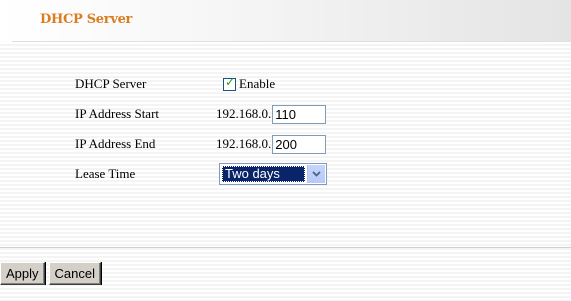 The image size is (571, 301). Describe the element at coordinates (111, 83) in the screenshot. I see `dhcp-server-label: DHCP Server` at that location.